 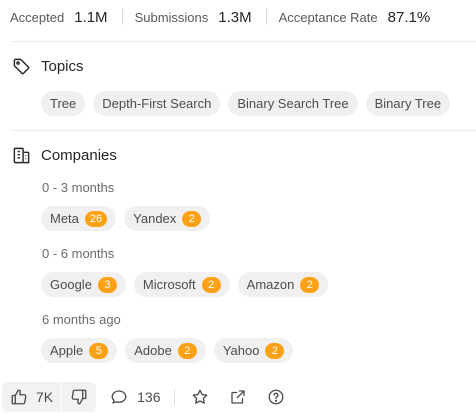 What do you see at coordinates (78, 187) in the screenshot?
I see `period-label: 0 - 3 months` at bounding box center [78, 187].